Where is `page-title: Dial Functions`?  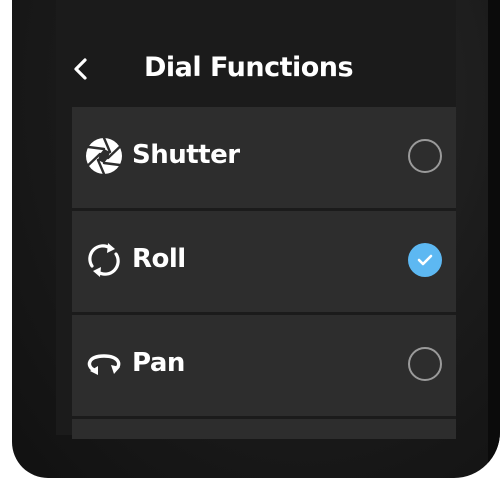
page-title: Dial Functions is located at coordinates (249, 67).